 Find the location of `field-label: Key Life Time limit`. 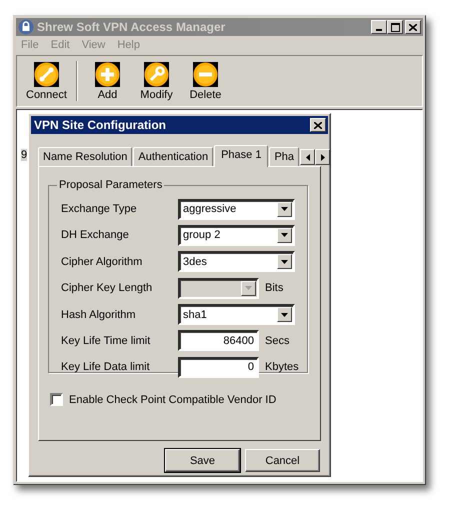

field-label: Key Life Time limit is located at coordinates (106, 340).